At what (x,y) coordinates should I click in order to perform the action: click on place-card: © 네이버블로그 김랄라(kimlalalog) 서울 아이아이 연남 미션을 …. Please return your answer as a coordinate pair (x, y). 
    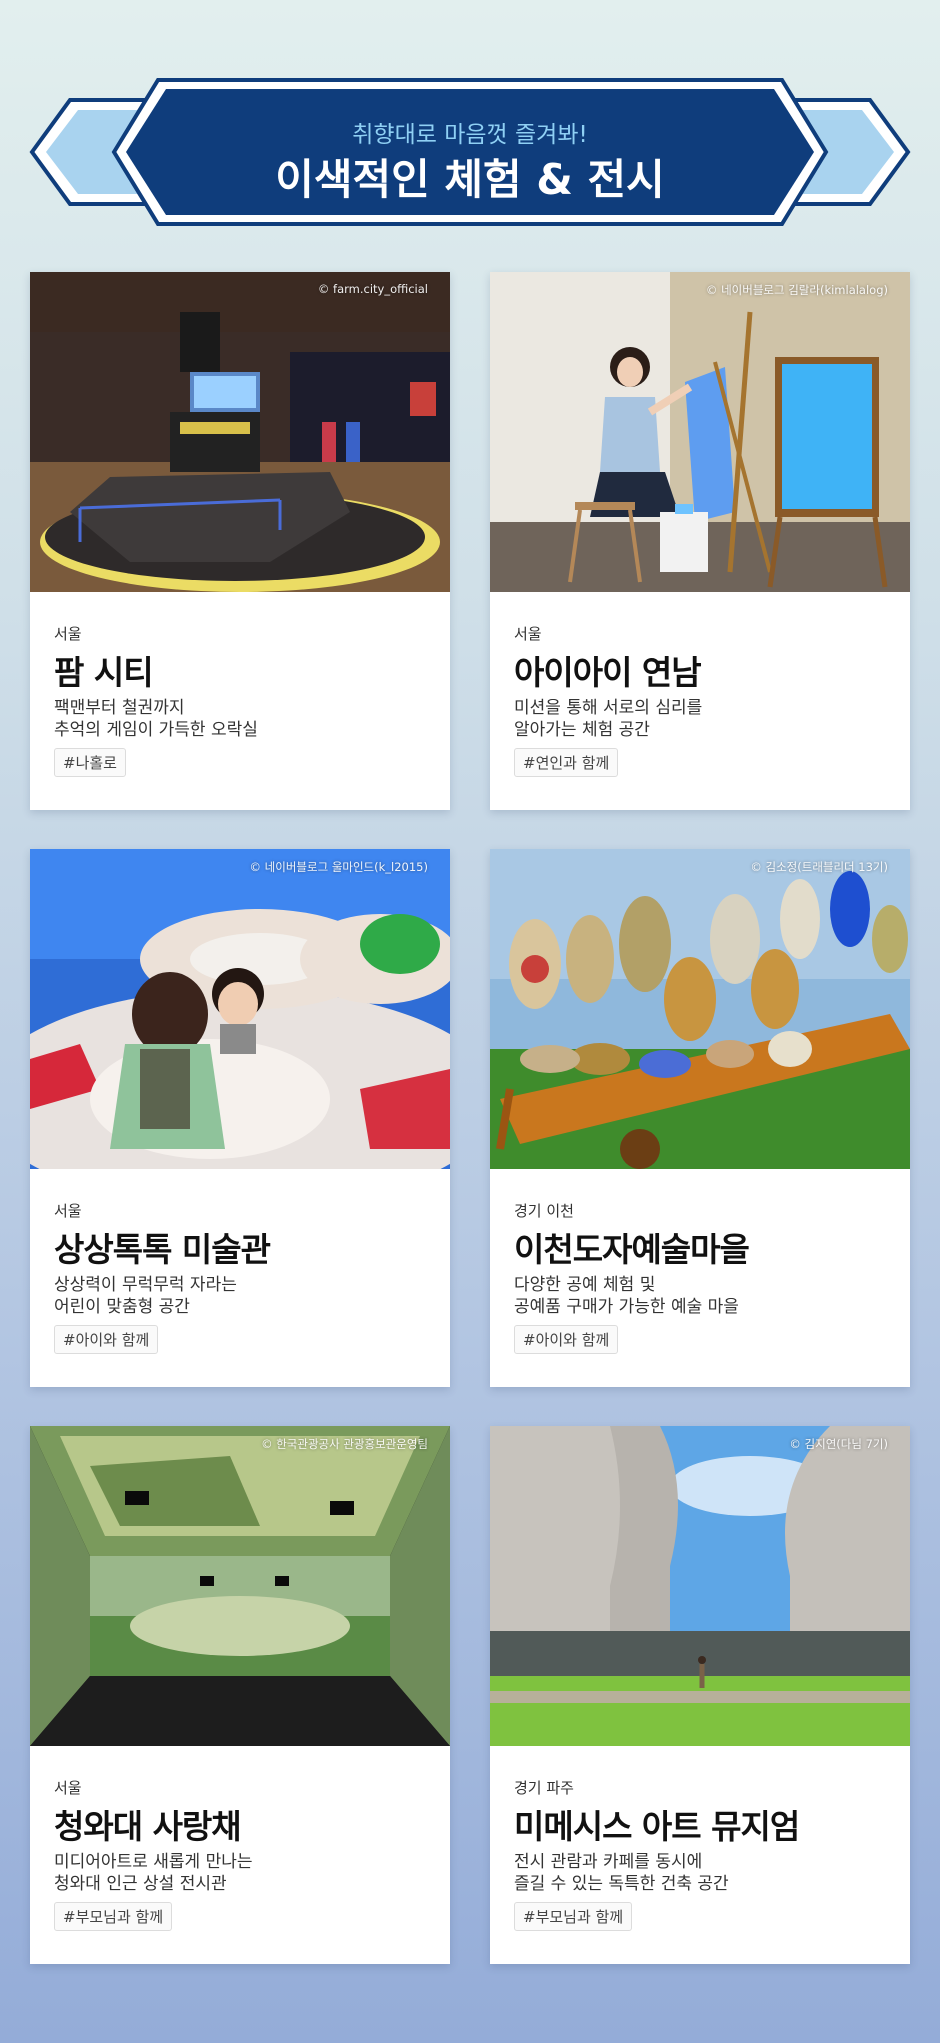
    Looking at the image, I should click on (700, 541).